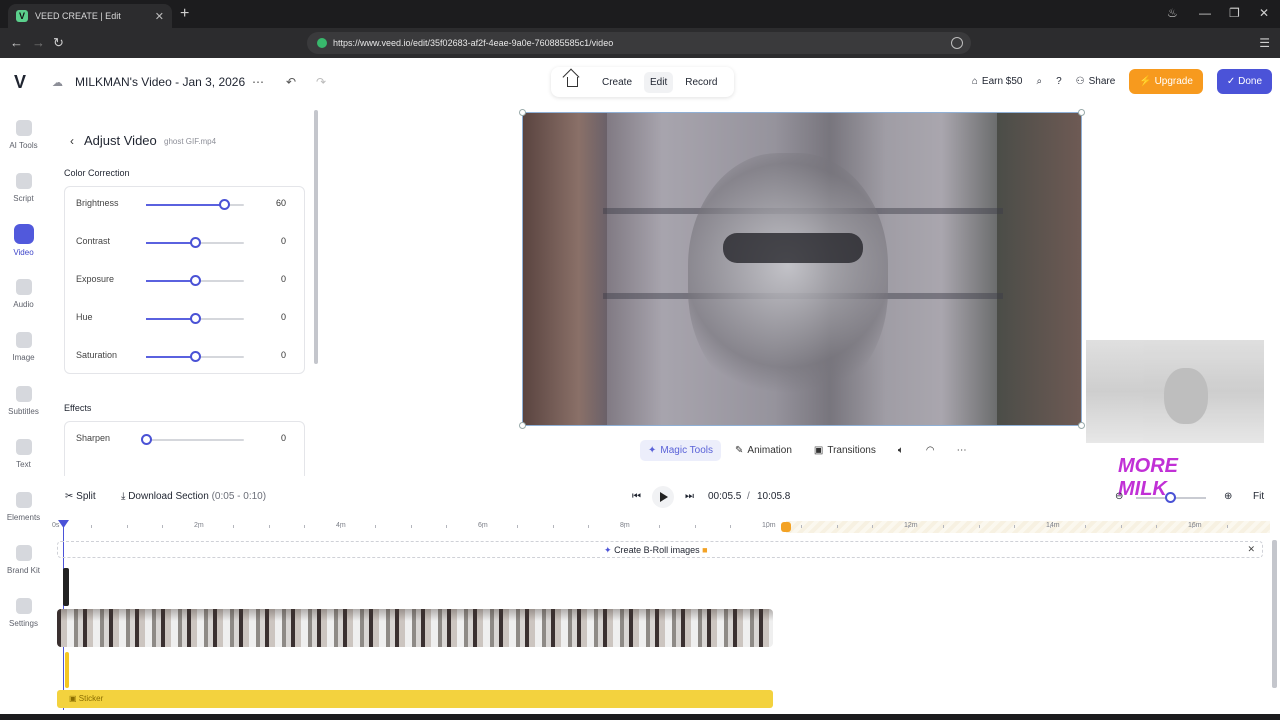  I want to click on browser-menu-icon: ☰, so click(1264, 43).